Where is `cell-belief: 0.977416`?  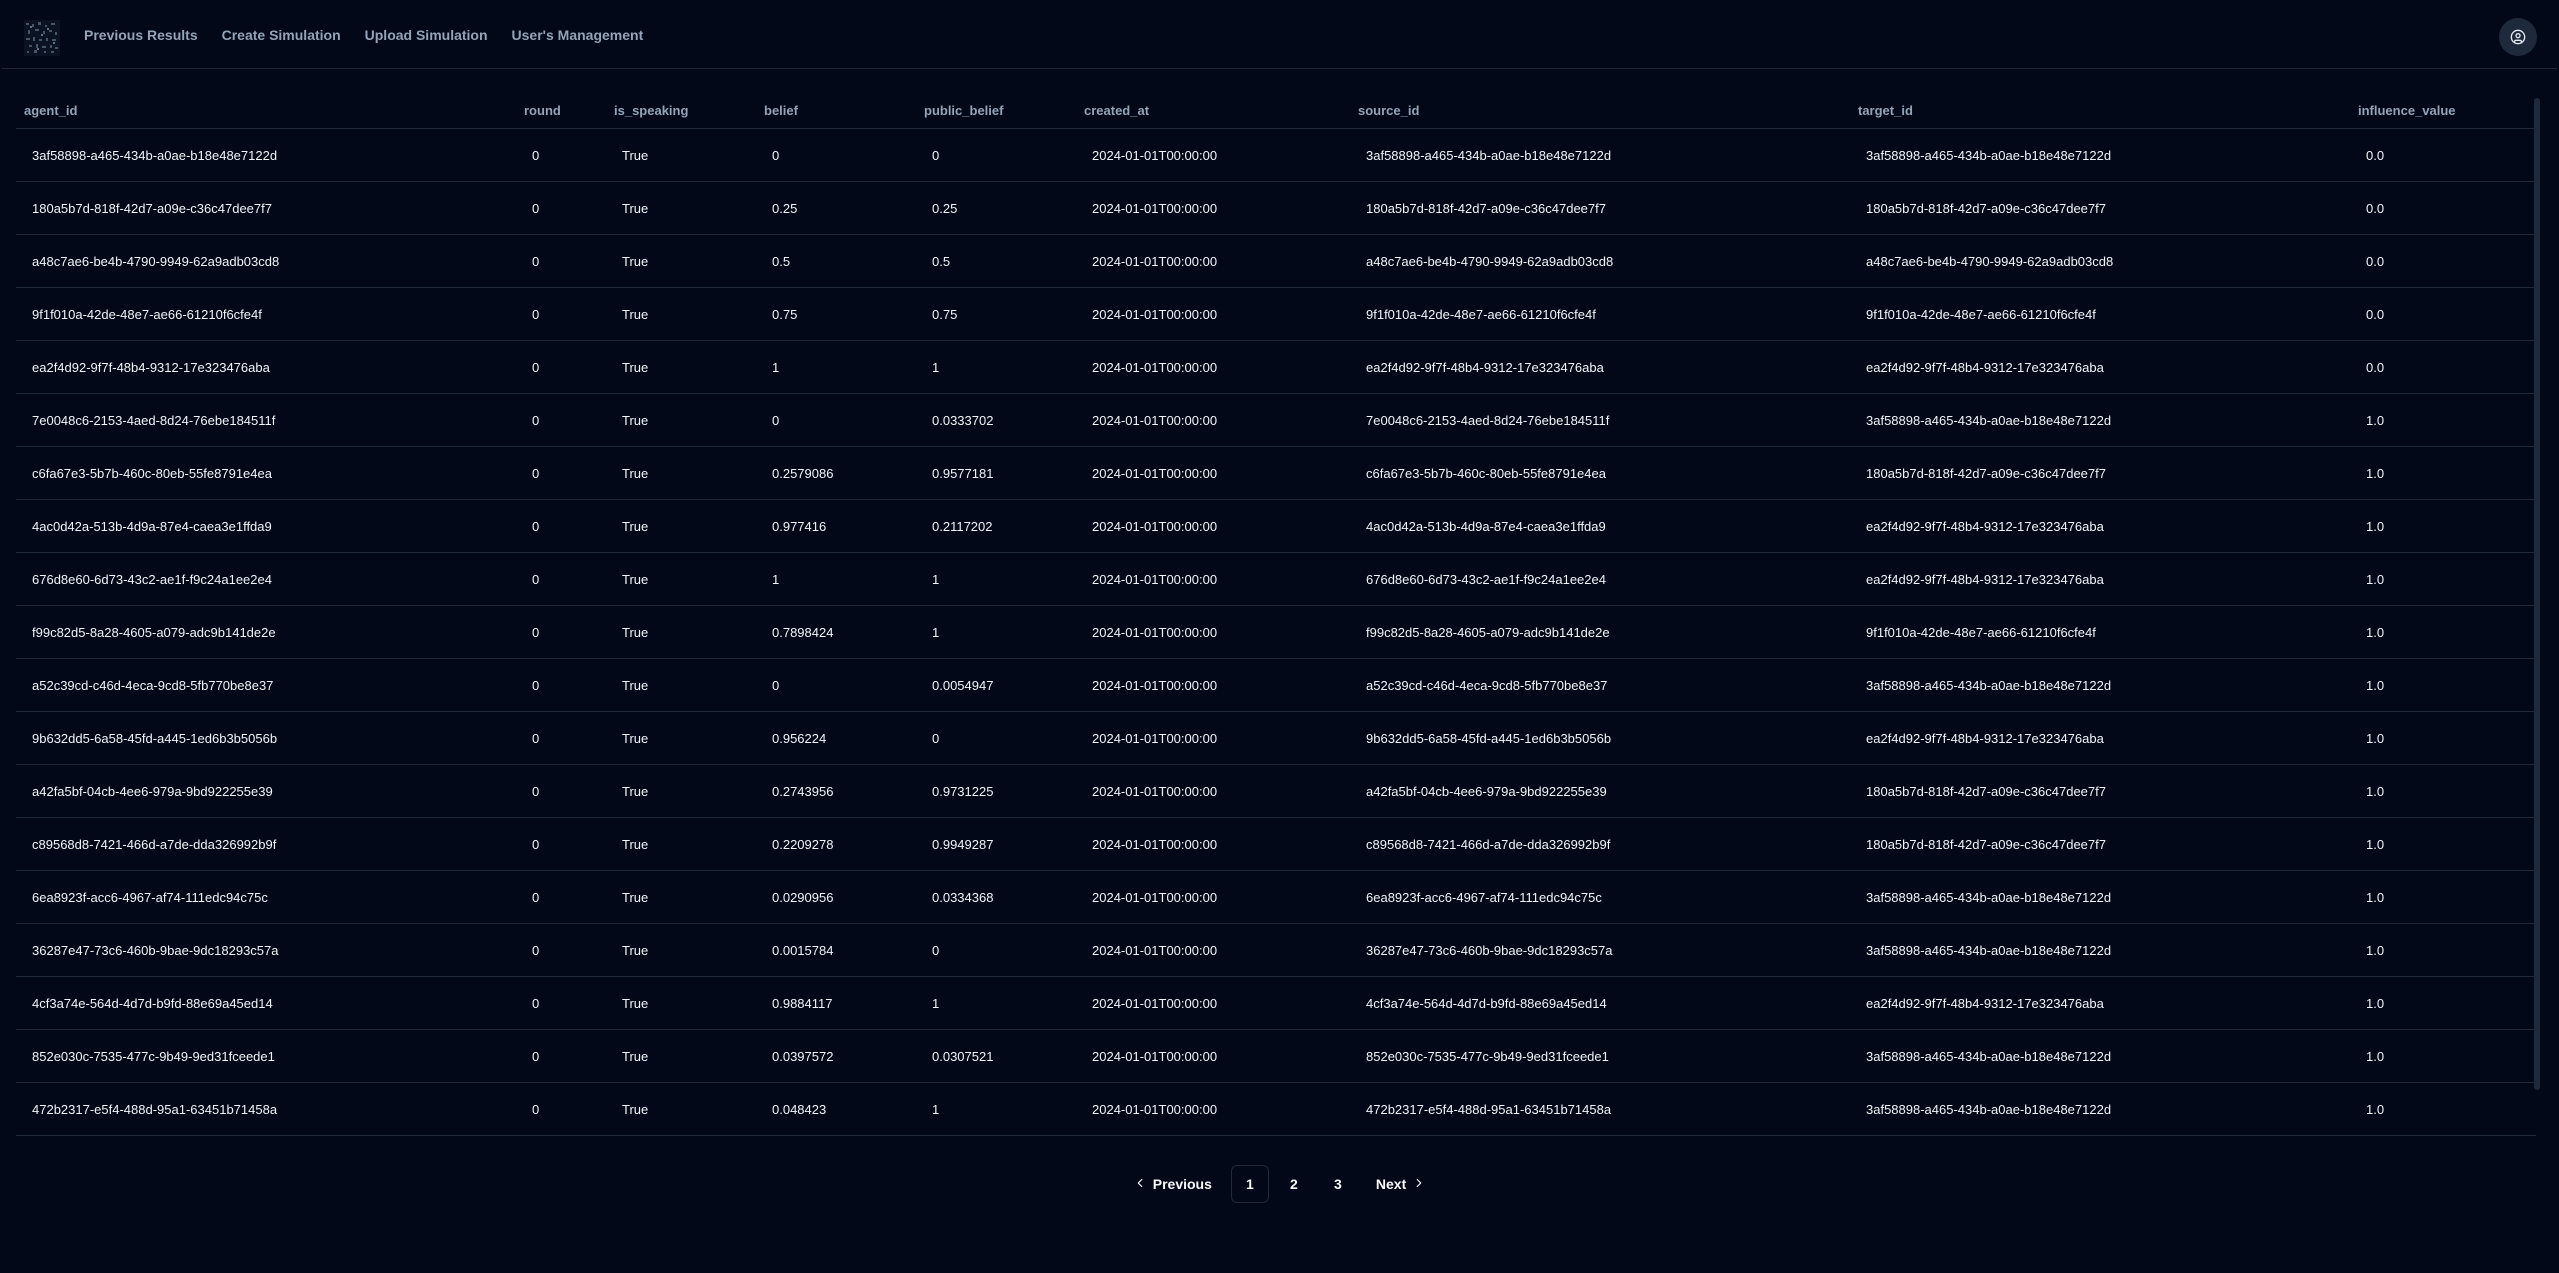
cell-belief: 0.977416 is located at coordinates (836, 526).